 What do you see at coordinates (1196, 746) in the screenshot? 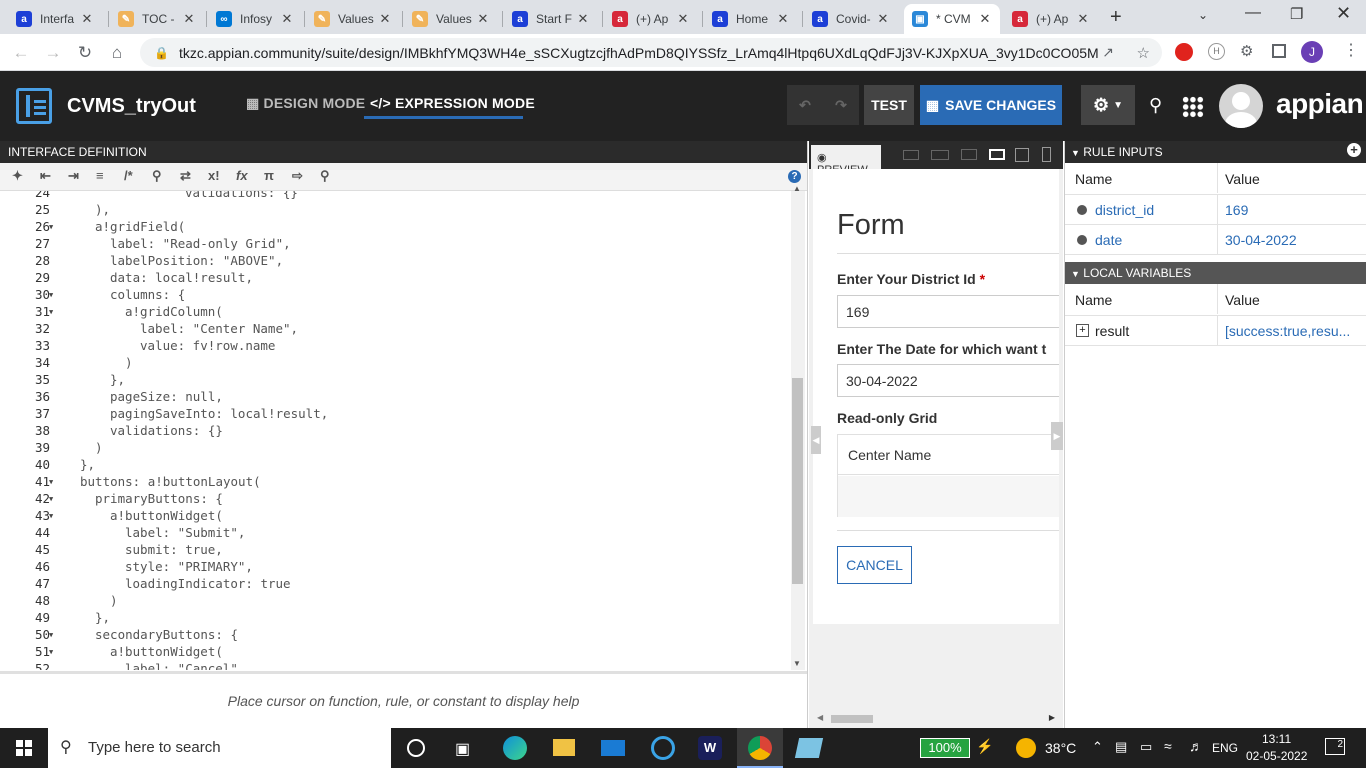
I see `volume-icon: ♬` at bounding box center [1196, 746].